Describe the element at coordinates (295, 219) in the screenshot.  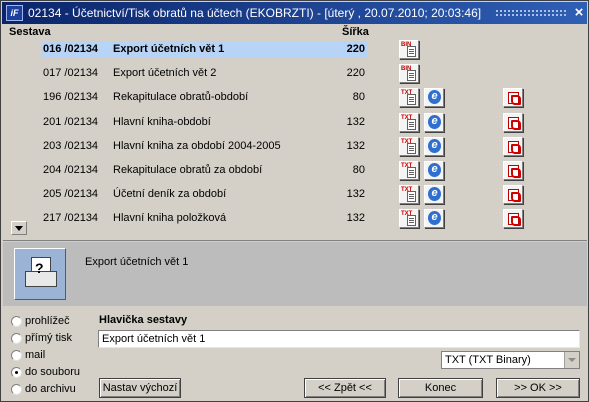
I see `report-row: 217 /02134 Hlavní kniha položková 132 TXT e` at that location.